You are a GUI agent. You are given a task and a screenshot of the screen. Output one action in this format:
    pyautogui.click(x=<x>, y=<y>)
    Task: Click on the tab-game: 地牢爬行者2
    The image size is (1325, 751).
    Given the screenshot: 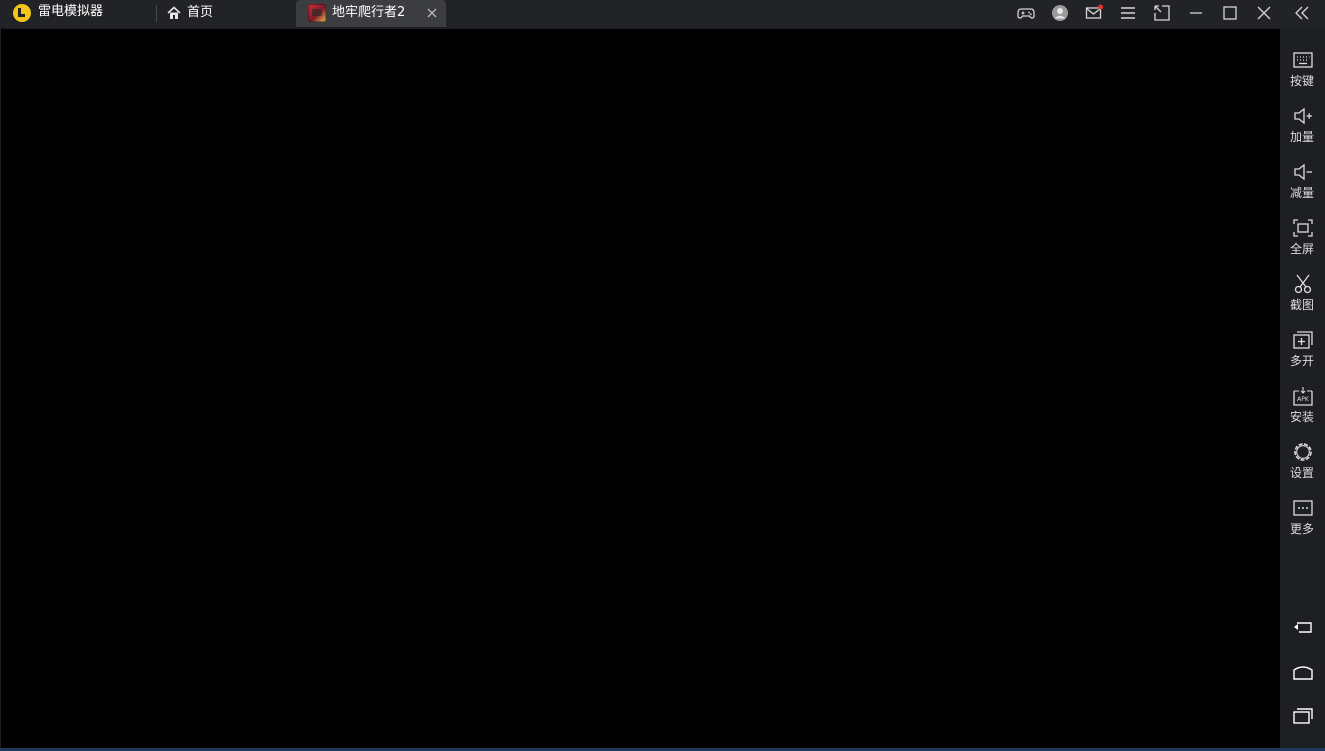 What is the action you would take?
    pyautogui.click(x=371, y=13)
    